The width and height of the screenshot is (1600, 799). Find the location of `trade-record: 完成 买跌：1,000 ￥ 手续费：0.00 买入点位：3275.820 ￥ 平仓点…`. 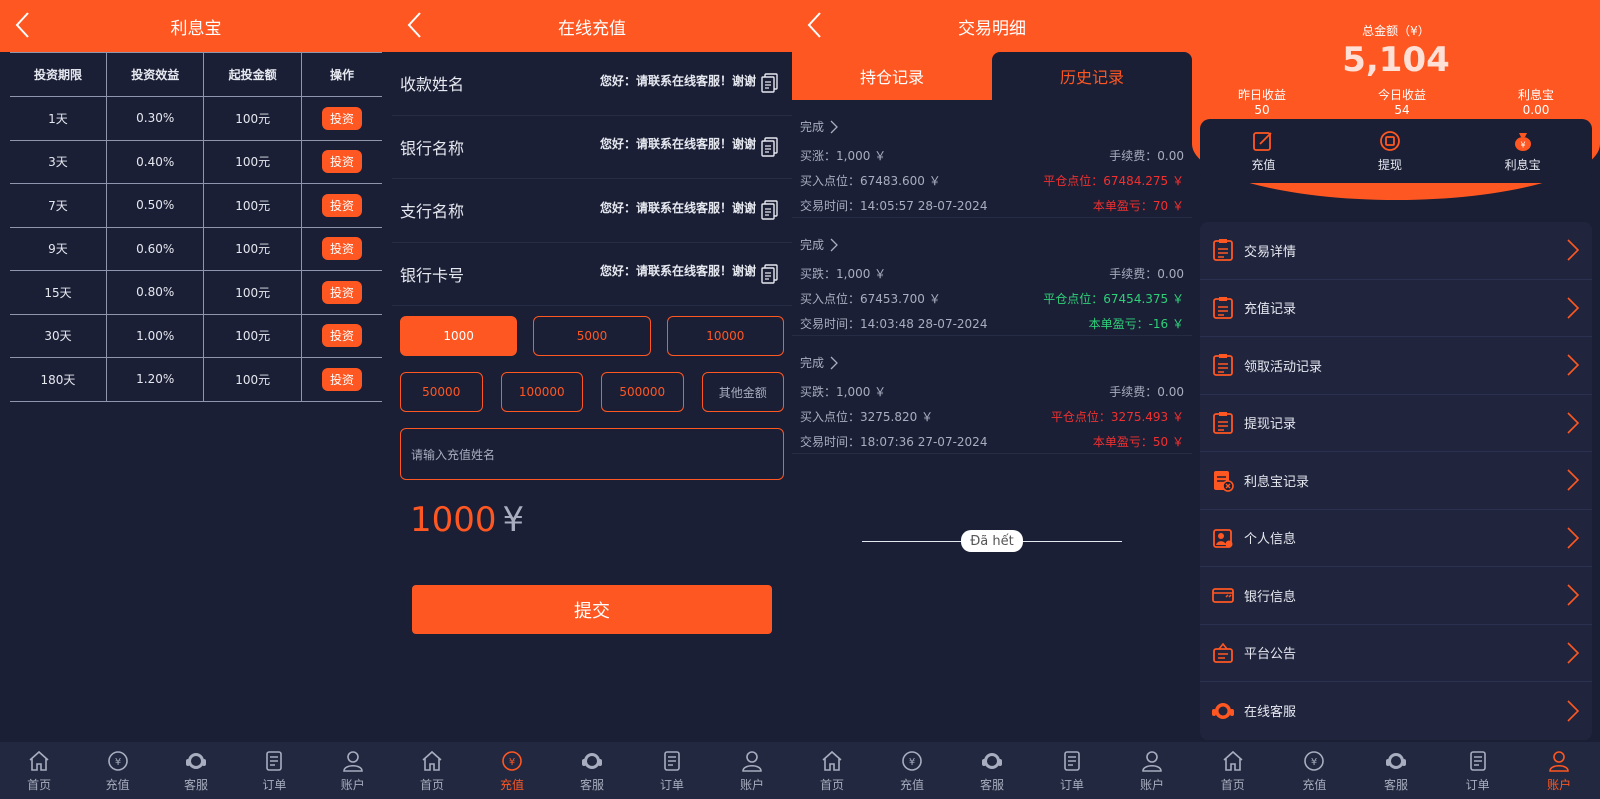

trade-record: 完成 买跌：1,000 ￥ 手续费：0.00 买入点位：3275.820 ￥ 平仓点… is located at coordinates (992, 395).